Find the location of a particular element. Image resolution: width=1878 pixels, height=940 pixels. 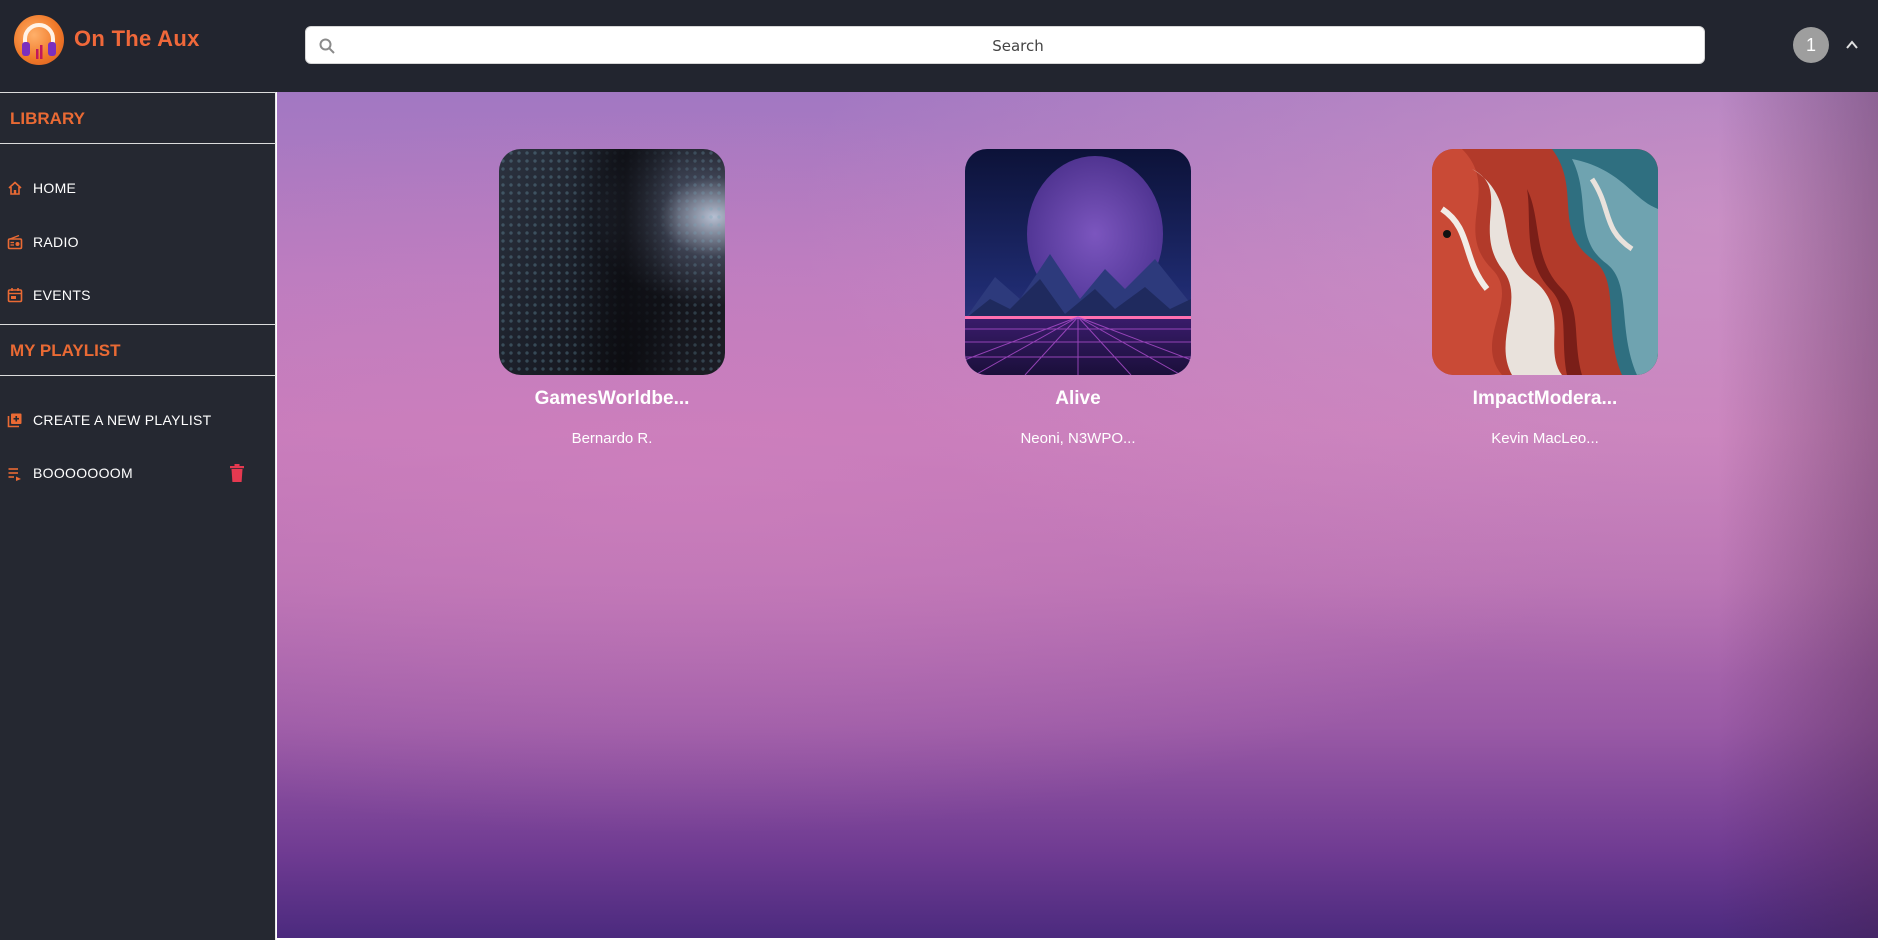

search-bar is located at coordinates (1005, 45).